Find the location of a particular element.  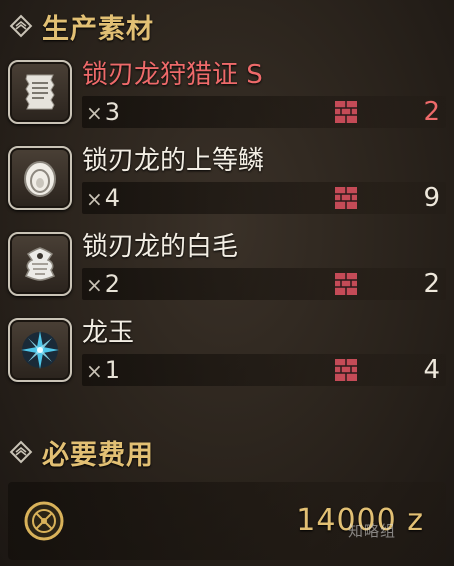

dragon-gem-icon is located at coordinates (40, 350).